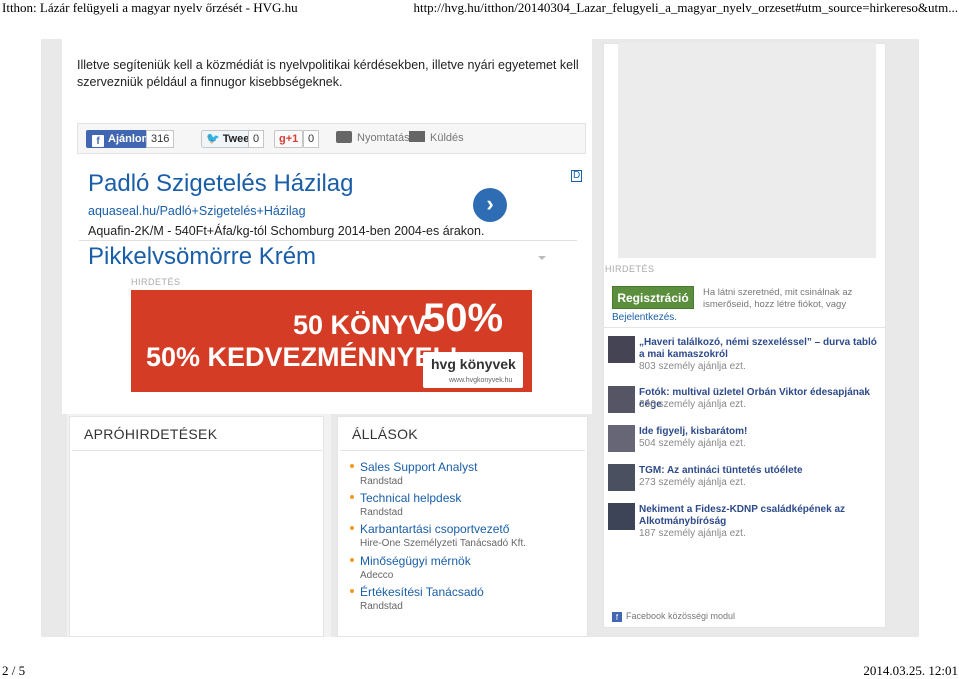 The width and height of the screenshot is (959, 679). Describe the element at coordinates (577, 176) in the screenshot. I see `adchoices-badge: D` at that location.